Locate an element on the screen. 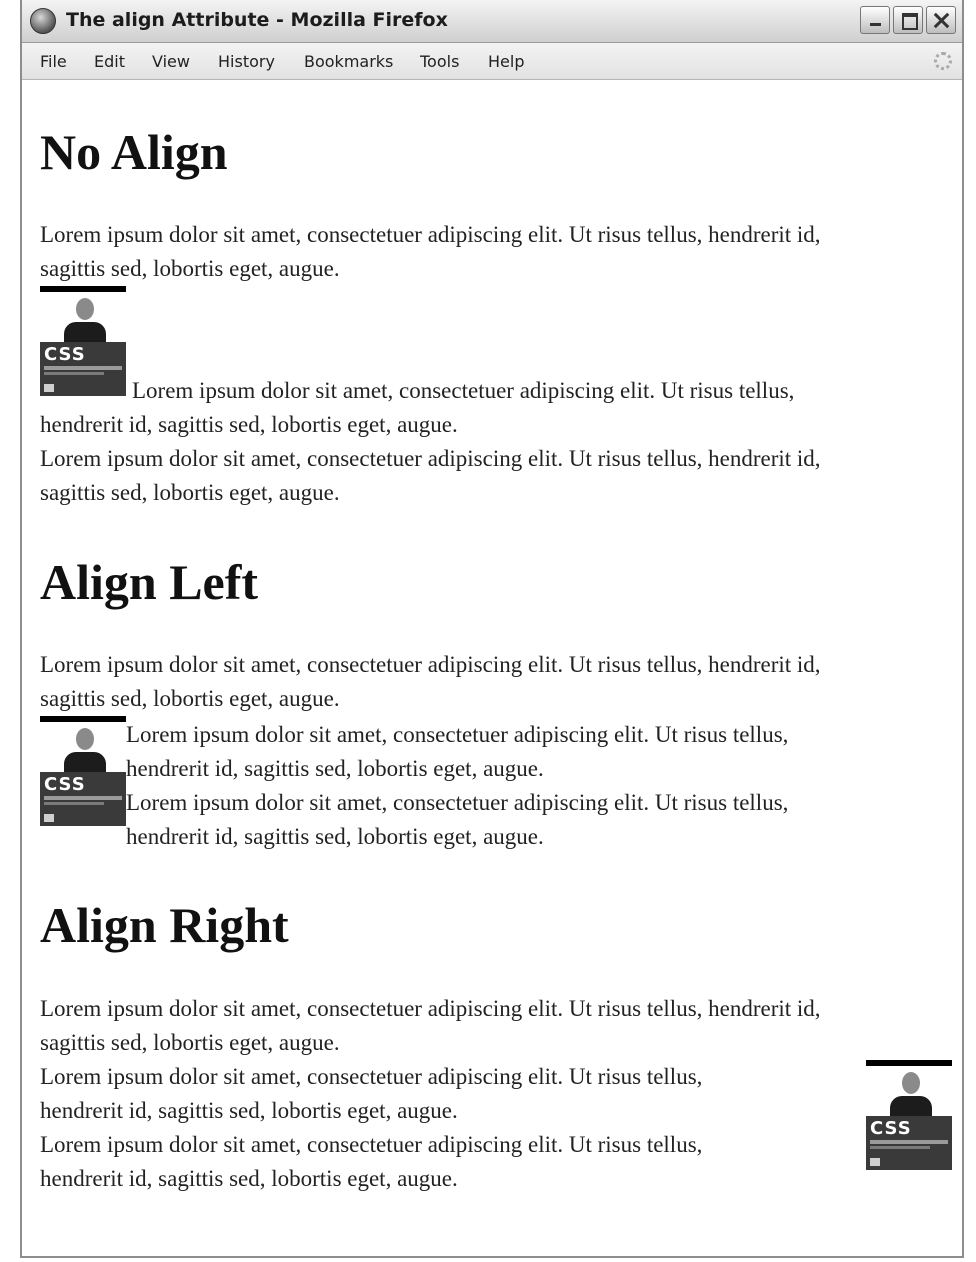  maximize-button is located at coordinates (908, 20).